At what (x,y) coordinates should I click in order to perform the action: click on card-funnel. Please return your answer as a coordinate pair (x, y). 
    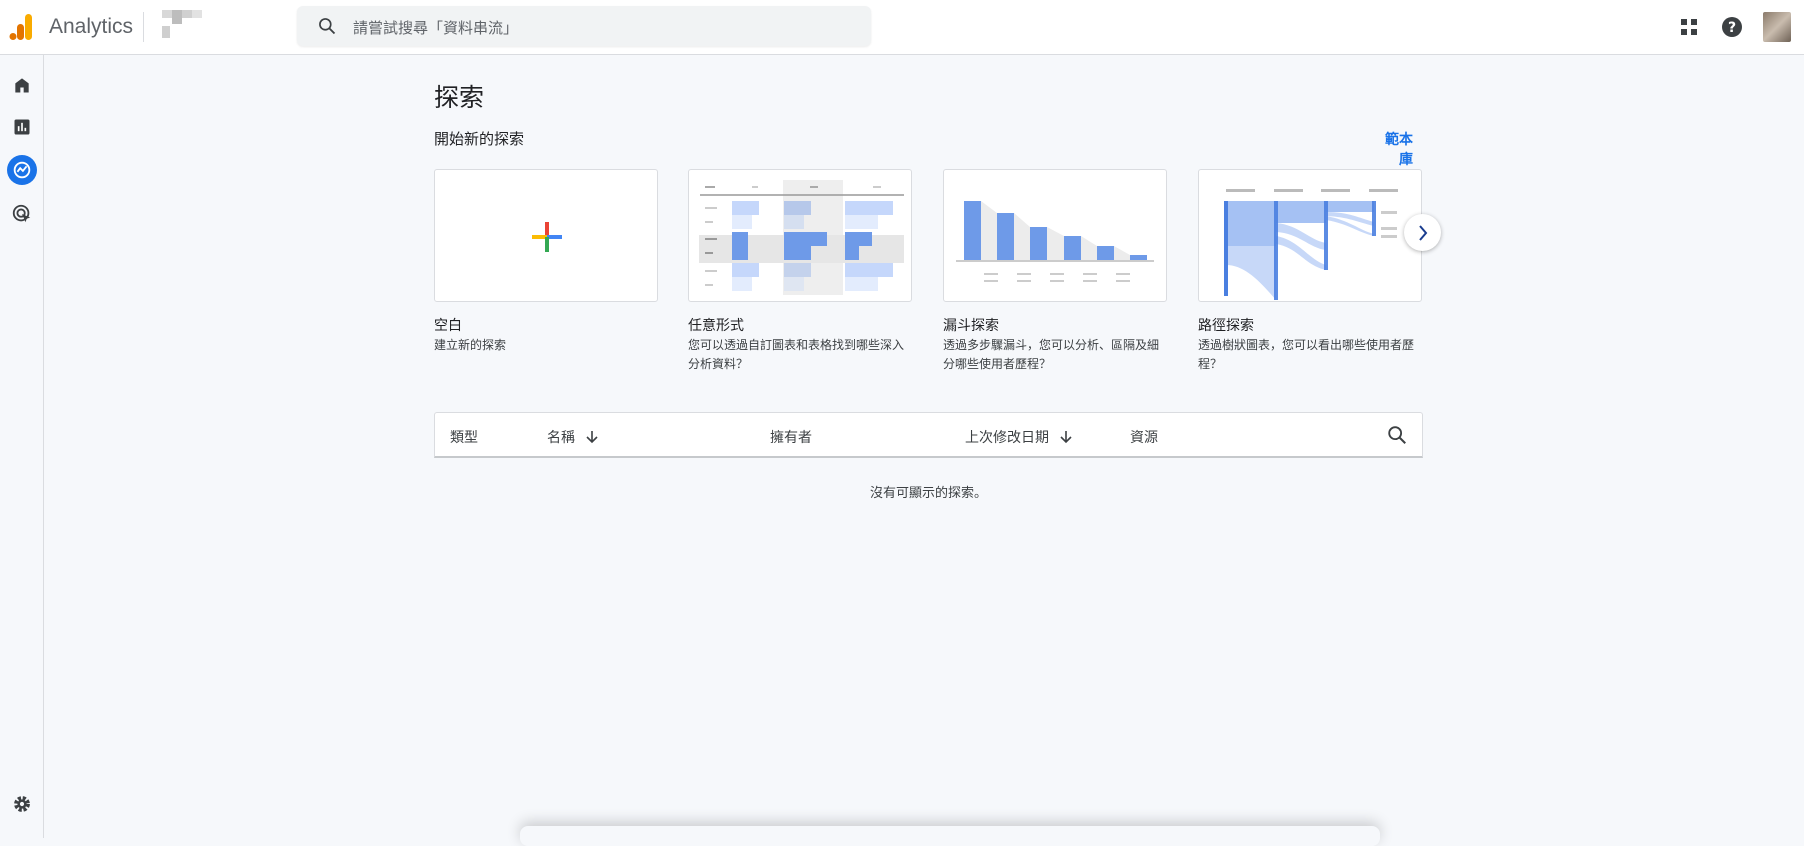
    Looking at the image, I should click on (1055, 235).